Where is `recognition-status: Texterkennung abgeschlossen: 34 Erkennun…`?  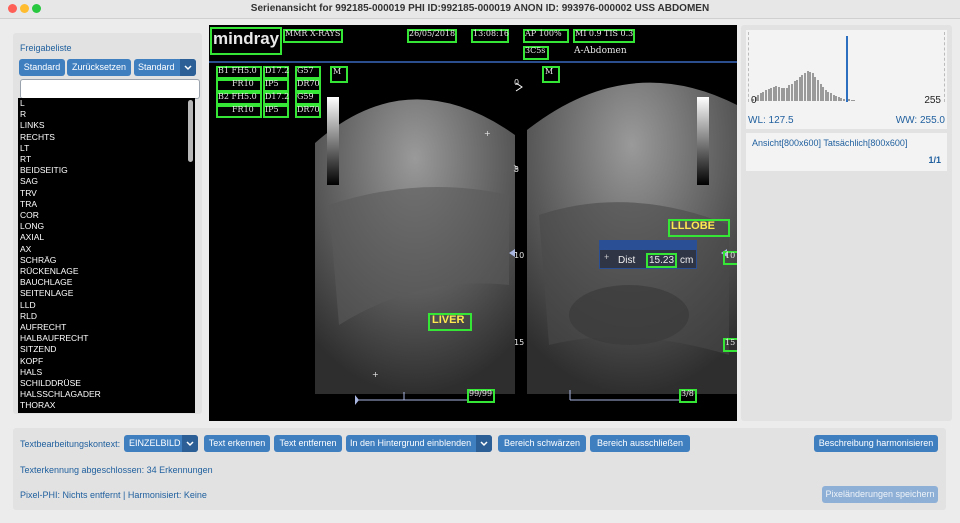 recognition-status: Texterkennung abgeschlossen: 34 Erkennun… is located at coordinates (116, 470).